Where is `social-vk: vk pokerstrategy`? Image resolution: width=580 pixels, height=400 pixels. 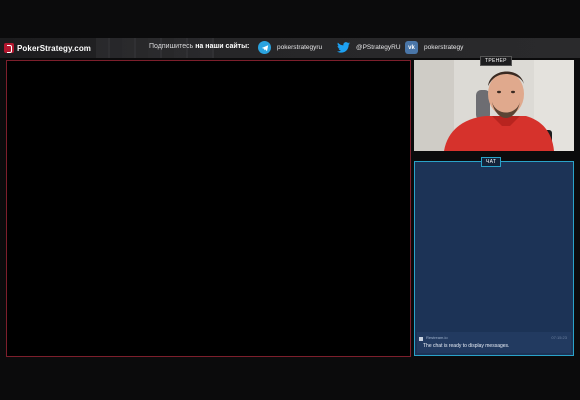 social-vk: vk pokerstrategy is located at coordinates (434, 47).